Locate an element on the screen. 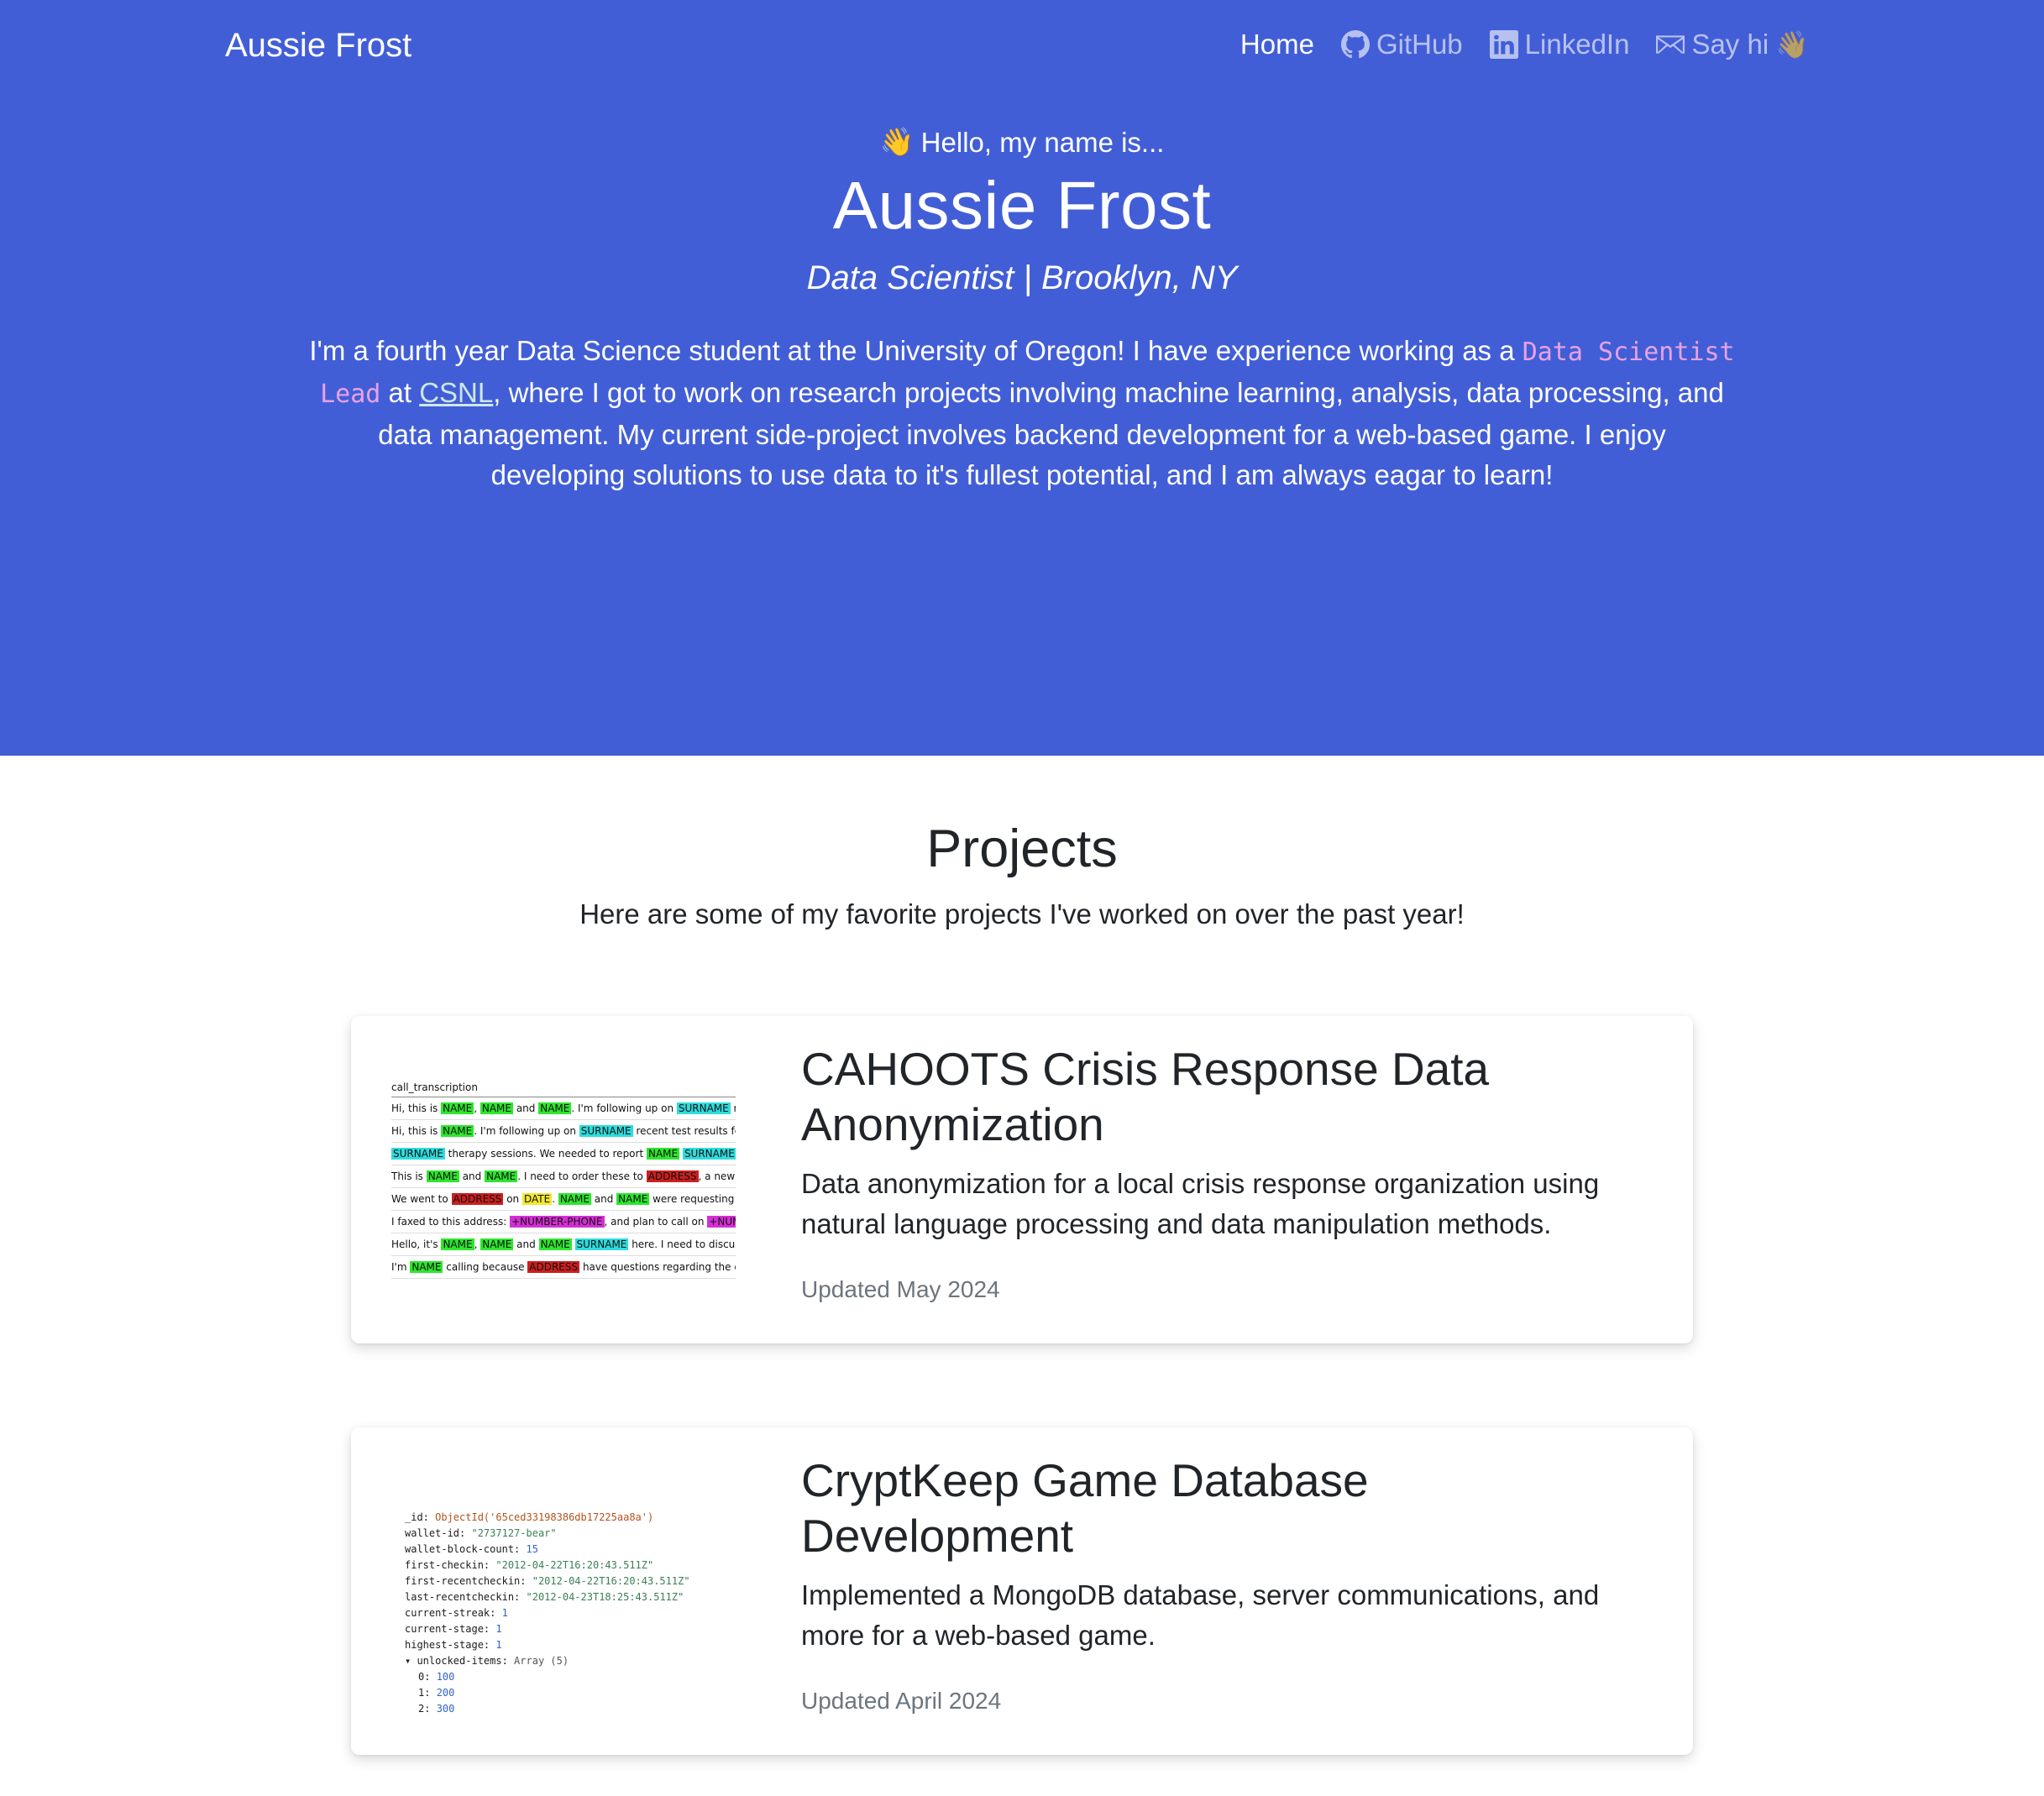 The height and width of the screenshot is (1796, 2044). transcription-text: therapy sessions. We needed to report is located at coordinates (545, 1154).